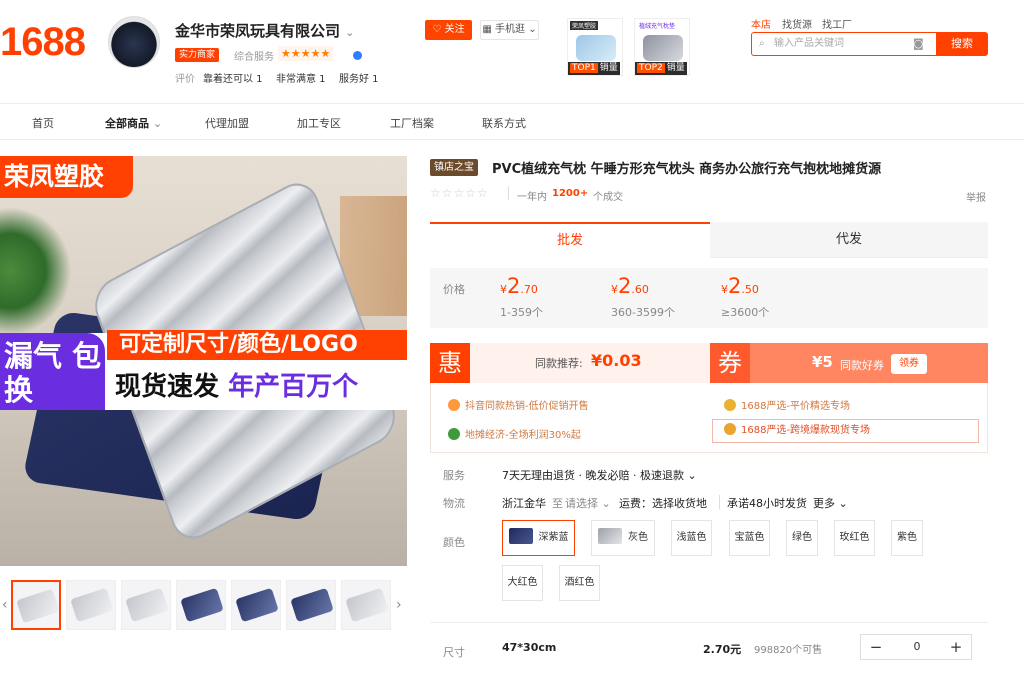 Image resolution: width=1024 pixels, height=681 pixels. Describe the element at coordinates (657, 25) in the screenshot. I see `thumb-tag: 植绒充气枕垫` at that location.